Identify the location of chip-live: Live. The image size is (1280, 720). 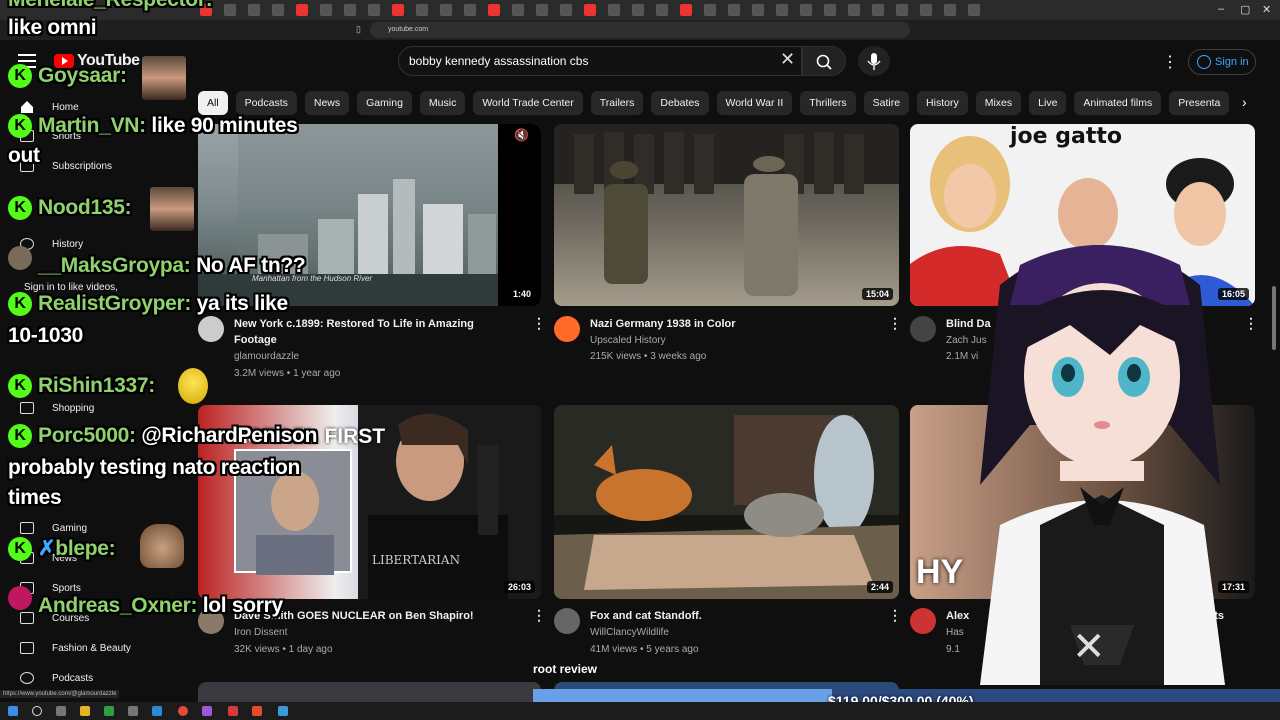
(1048, 103).